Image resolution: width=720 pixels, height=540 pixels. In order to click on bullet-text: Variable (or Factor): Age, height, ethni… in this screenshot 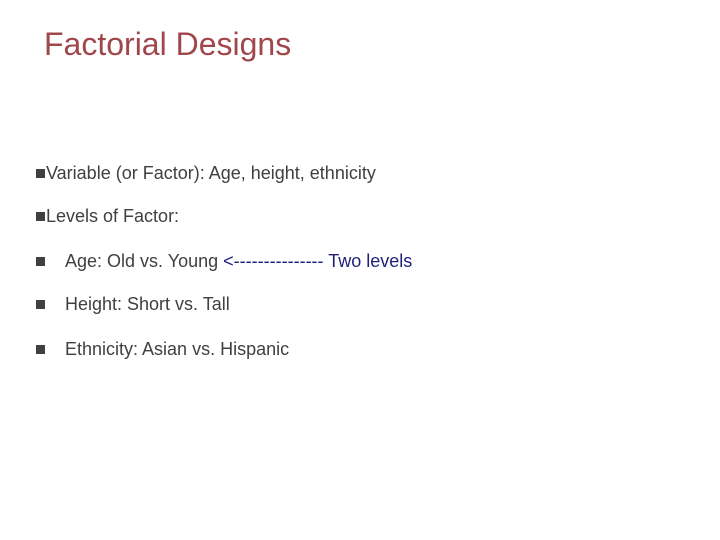, I will do `click(211, 172)`.